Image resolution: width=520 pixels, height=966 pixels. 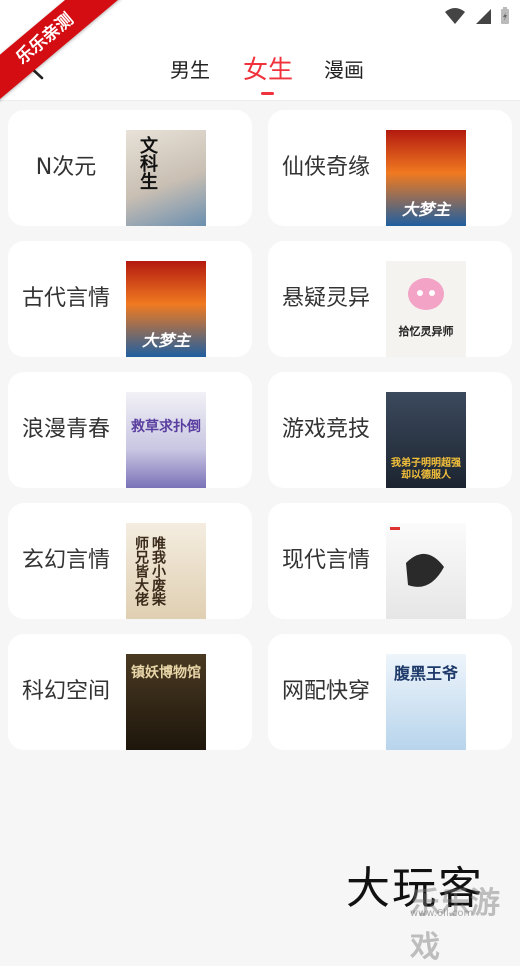 I want to click on status-icons, so click(x=477, y=16).